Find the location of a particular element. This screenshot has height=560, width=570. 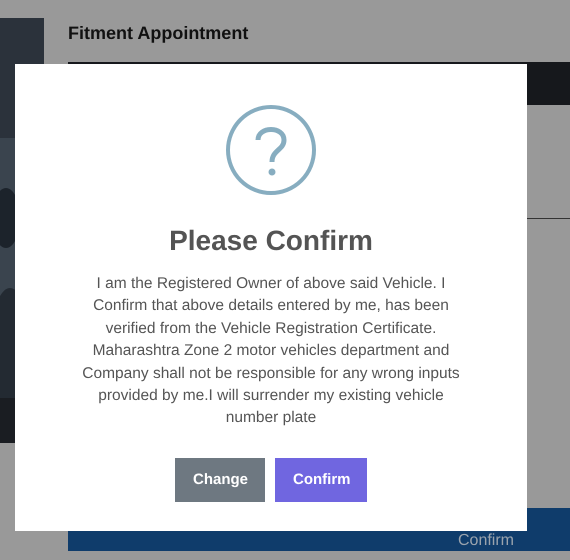

confirm-button: Confirm is located at coordinates (321, 480).